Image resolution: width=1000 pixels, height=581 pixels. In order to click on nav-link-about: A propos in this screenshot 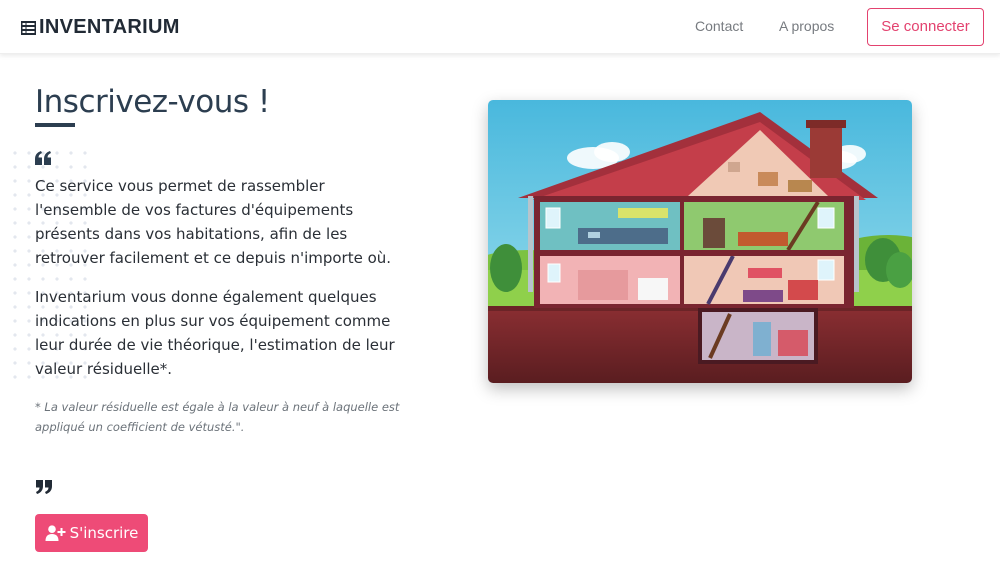, I will do `click(806, 26)`.